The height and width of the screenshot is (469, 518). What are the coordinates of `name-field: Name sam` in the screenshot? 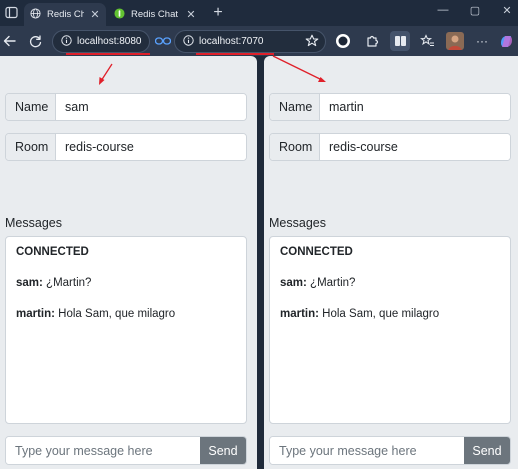 It's located at (126, 107).